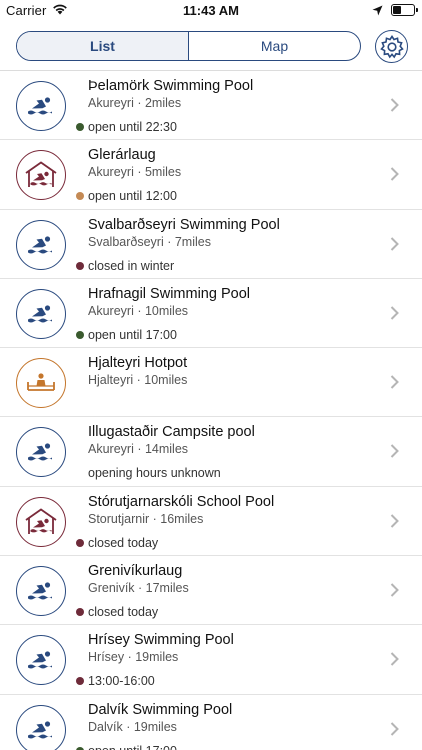 This screenshot has width=422, height=750. What do you see at coordinates (169, 293) in the screenshot?
I see `pool-name: Hrafnagil Swimming Pool` at bounding box center [169, 293].